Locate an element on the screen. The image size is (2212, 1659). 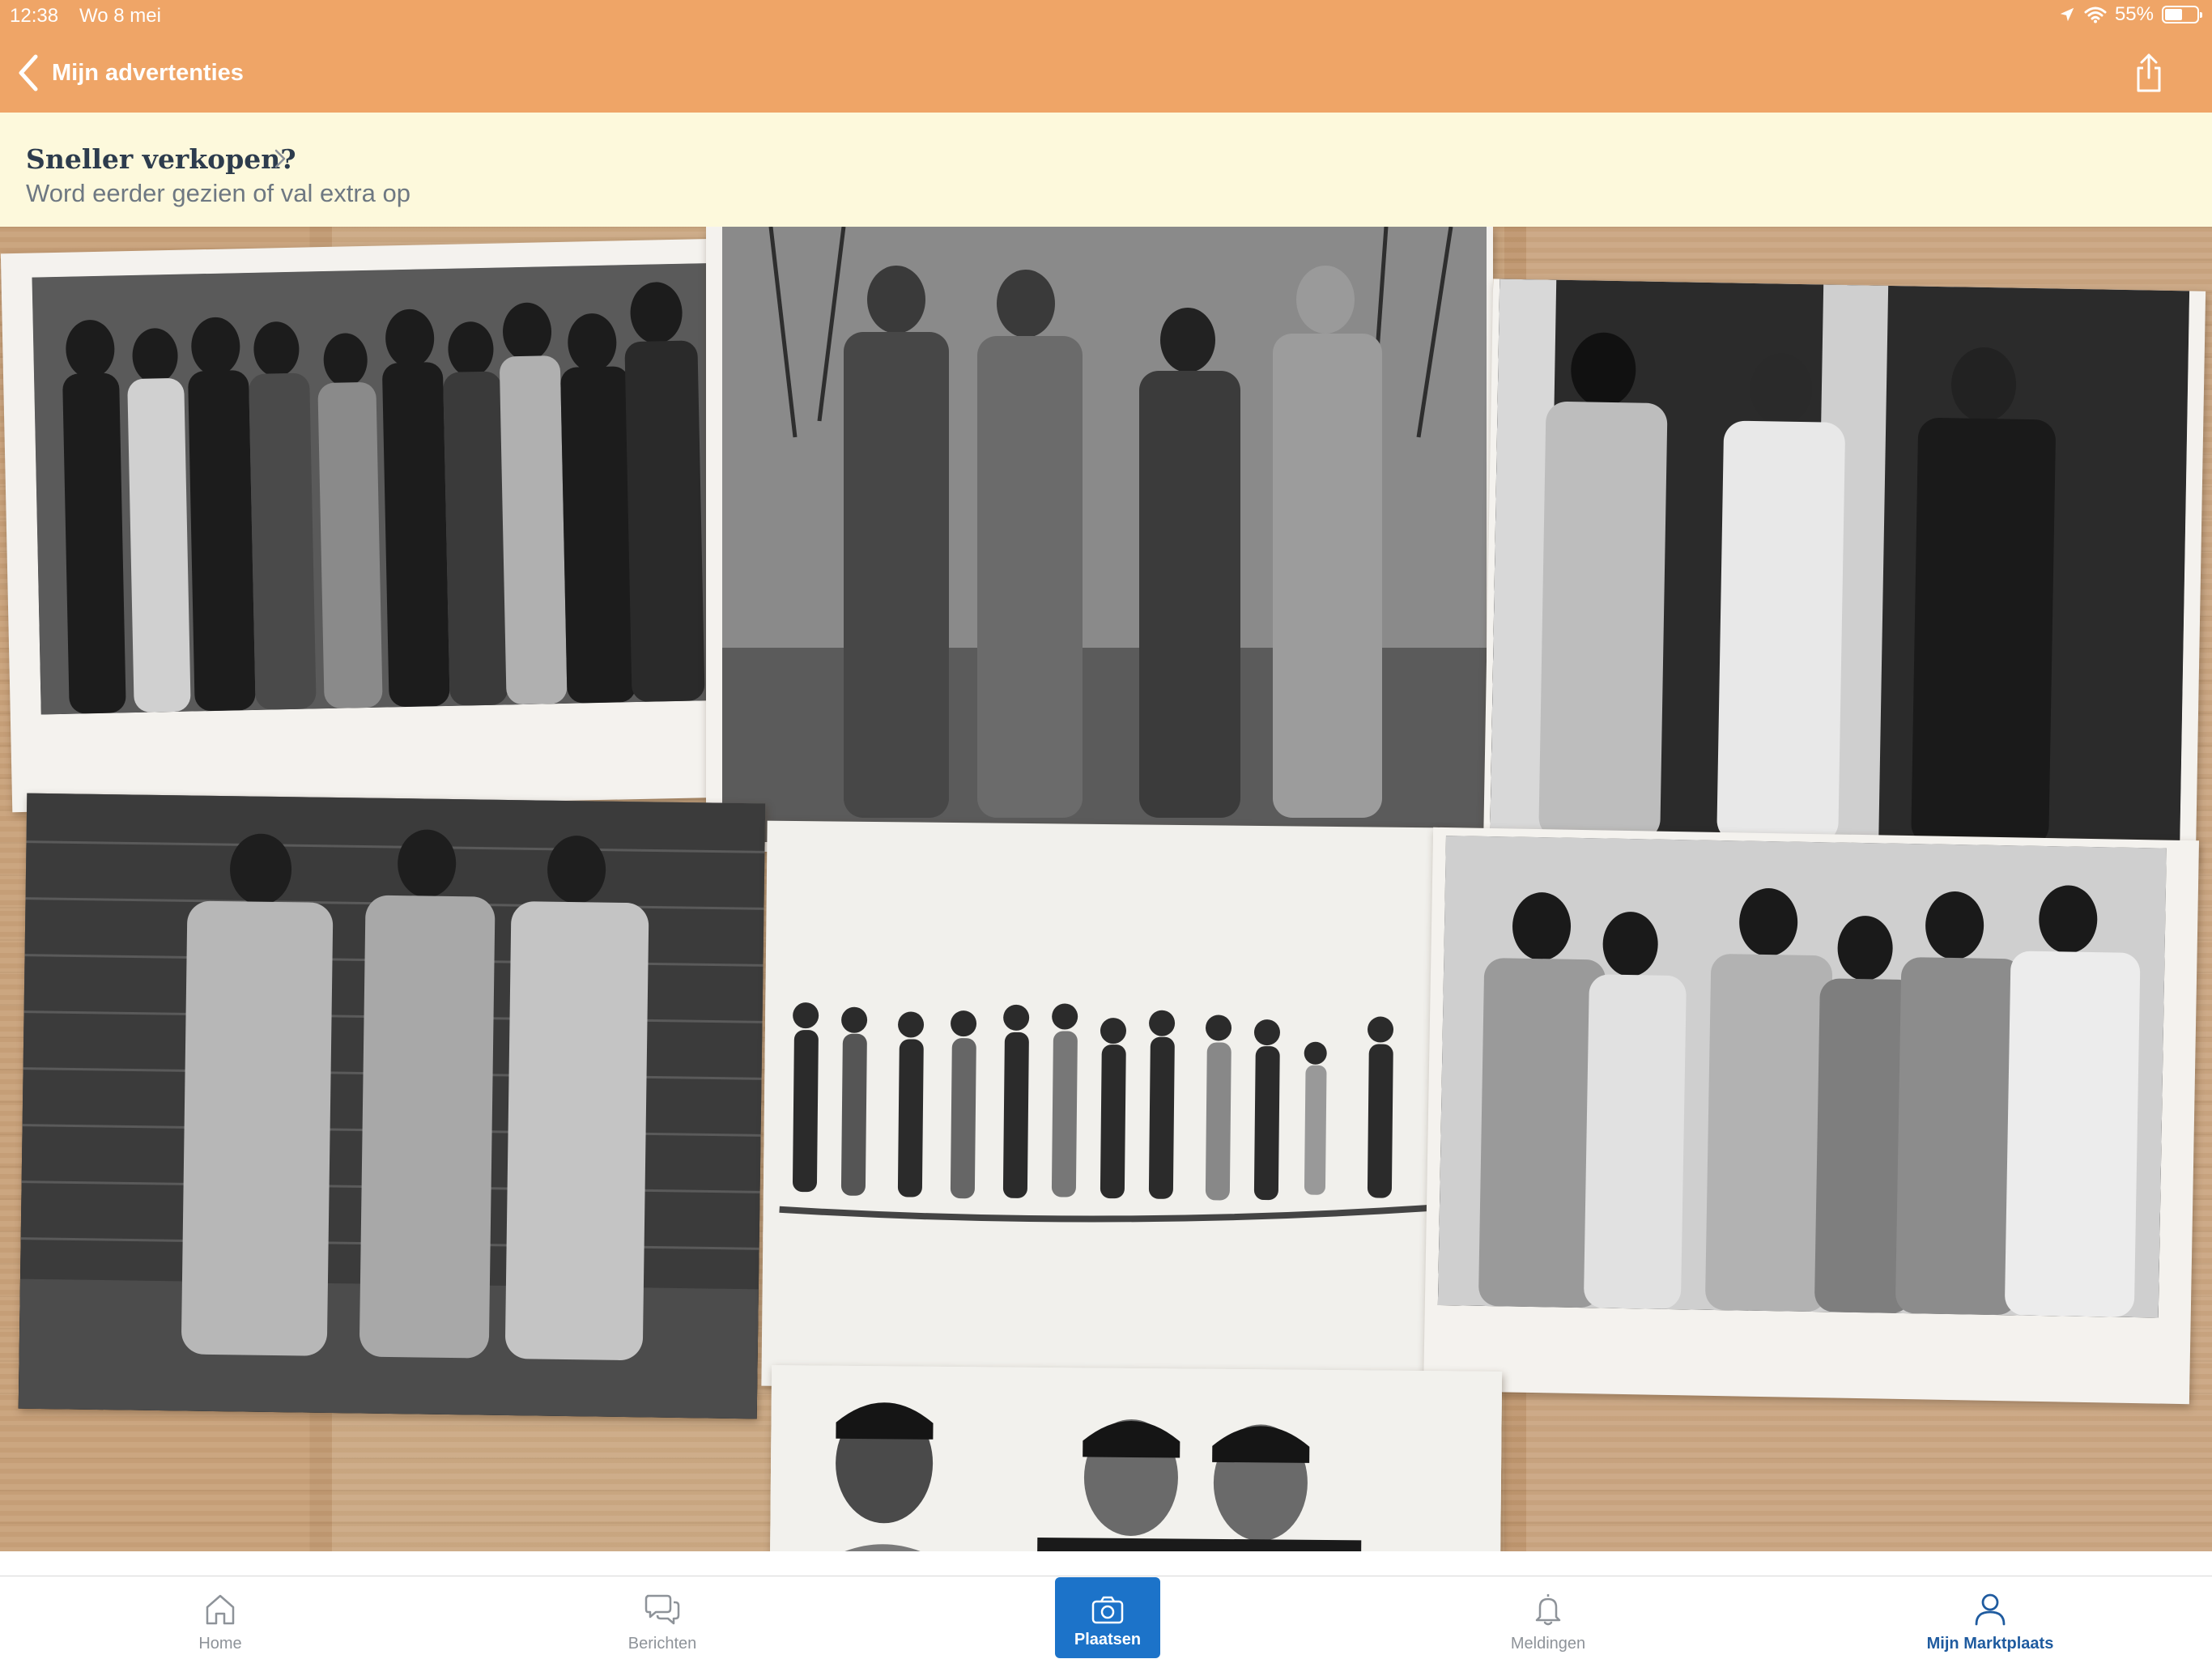
camera-icon is located at coordinates (1107, 1610).